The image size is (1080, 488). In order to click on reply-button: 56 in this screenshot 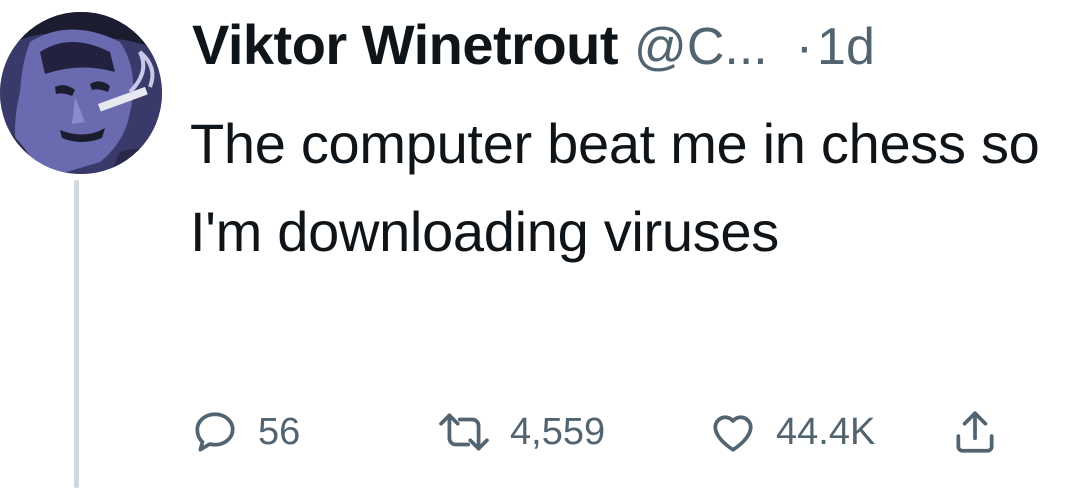, I will do `click(245, 432)`.